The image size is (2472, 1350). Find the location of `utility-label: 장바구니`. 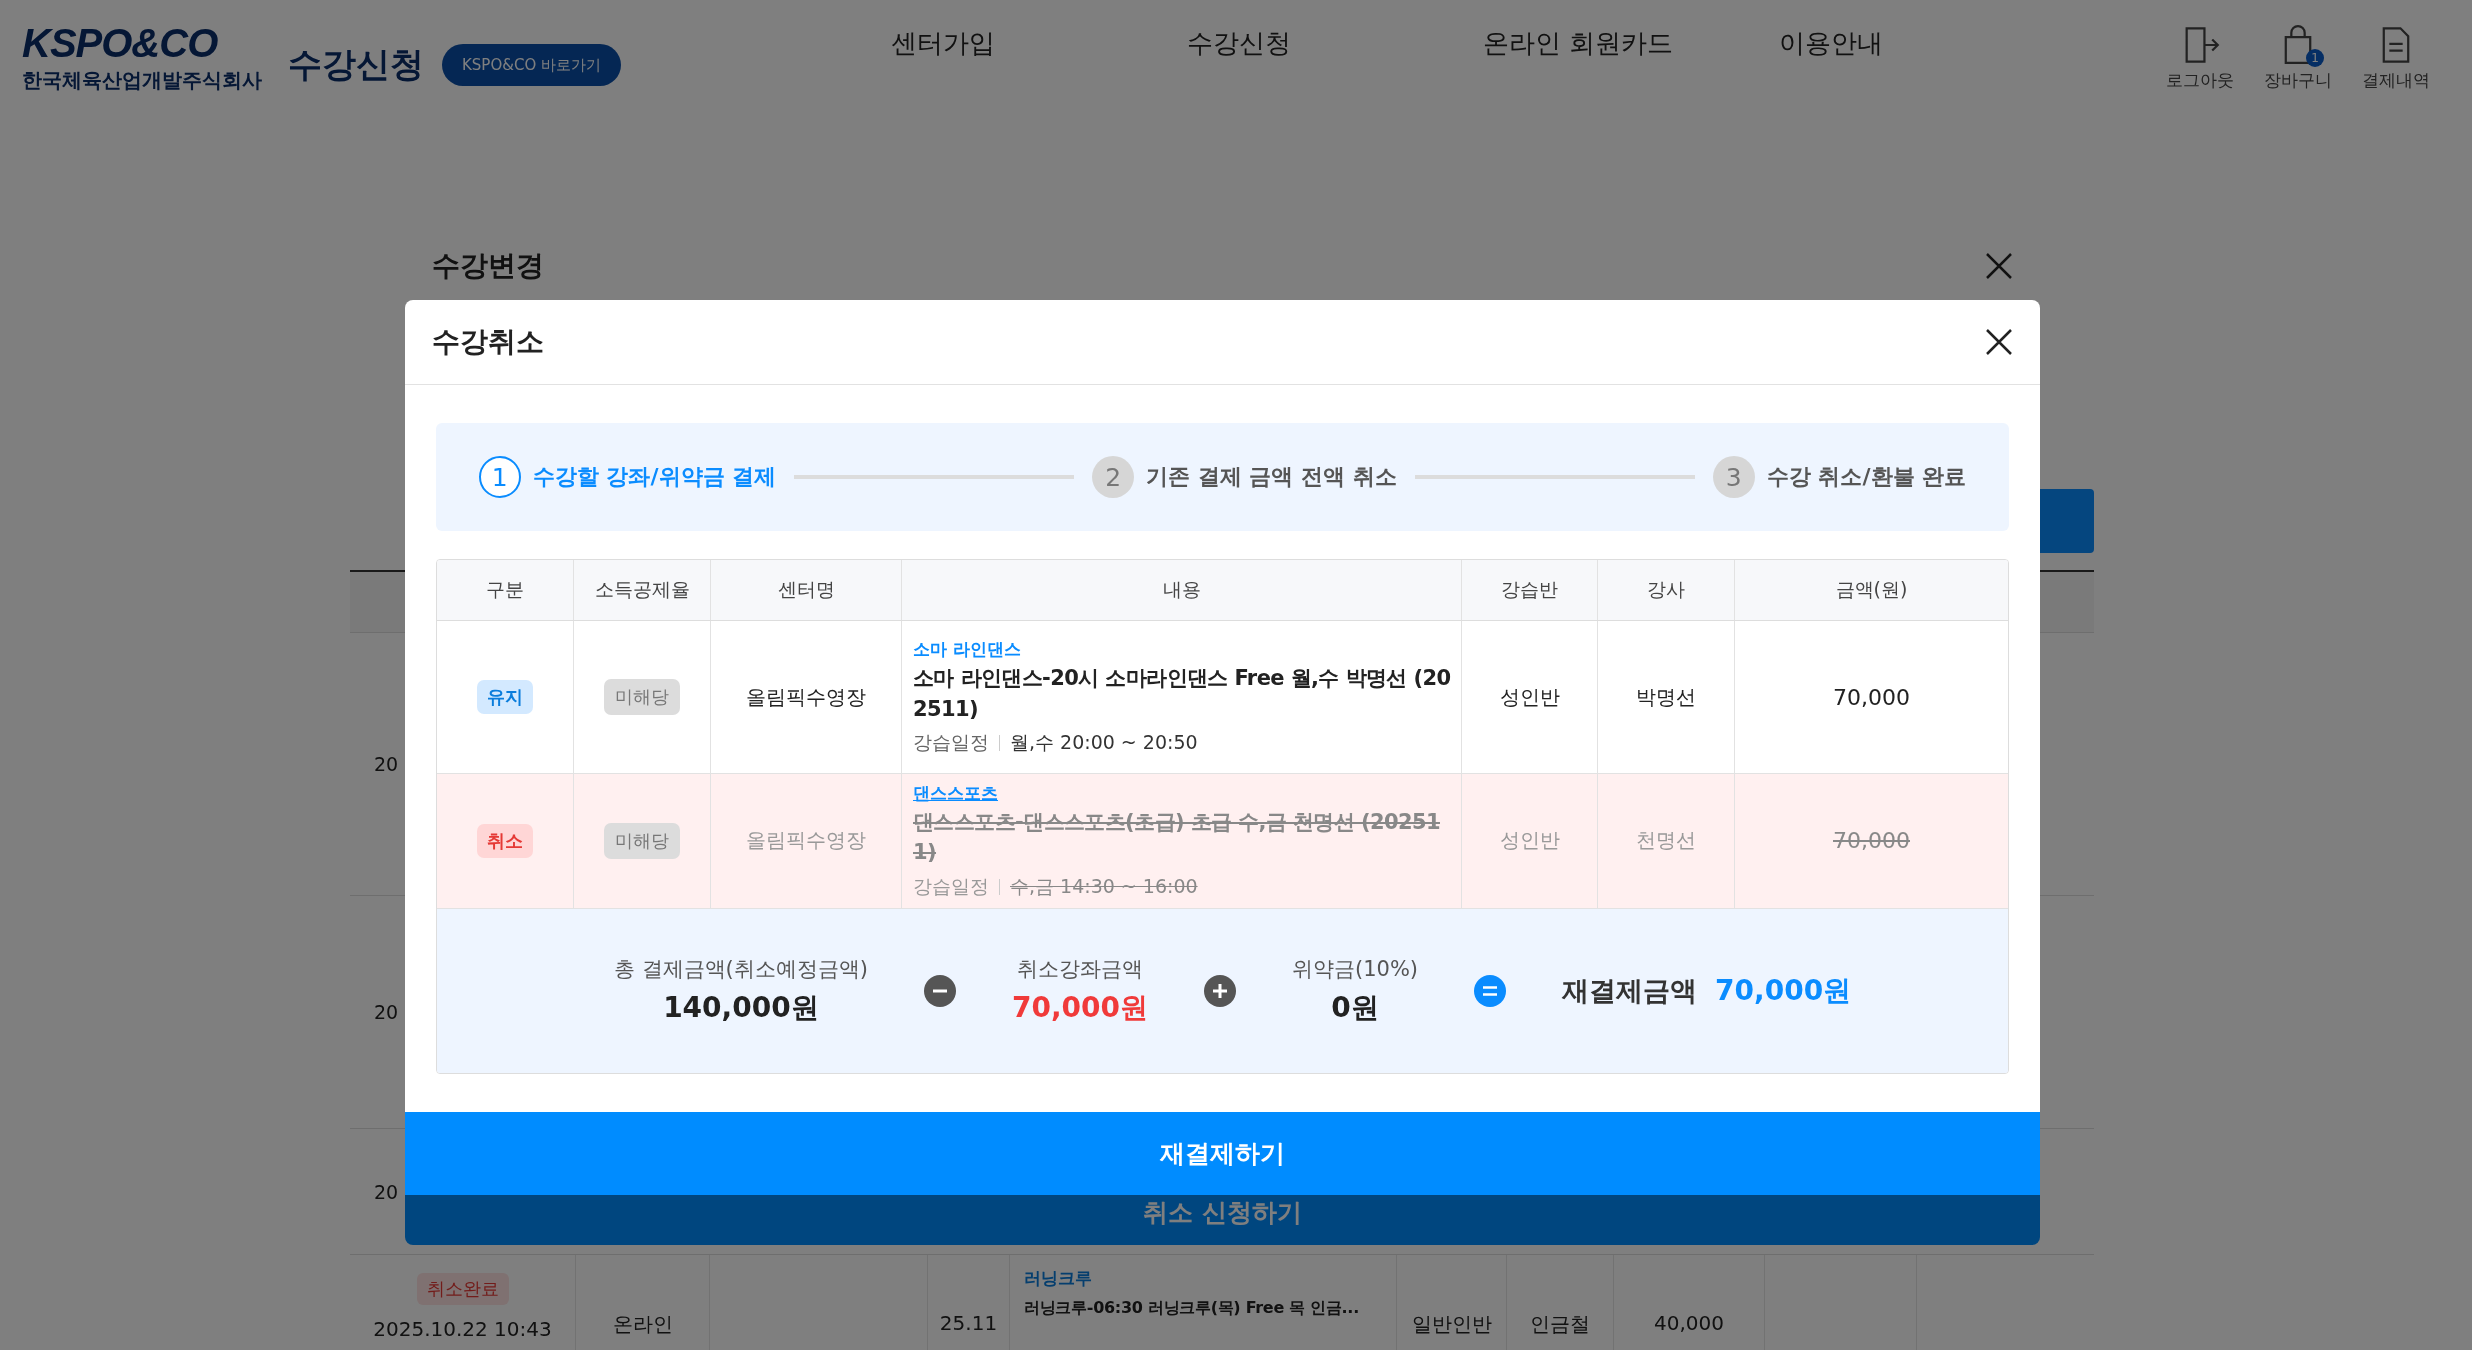

utility-label: 장바구니 is located at coordinates (2298, 80).